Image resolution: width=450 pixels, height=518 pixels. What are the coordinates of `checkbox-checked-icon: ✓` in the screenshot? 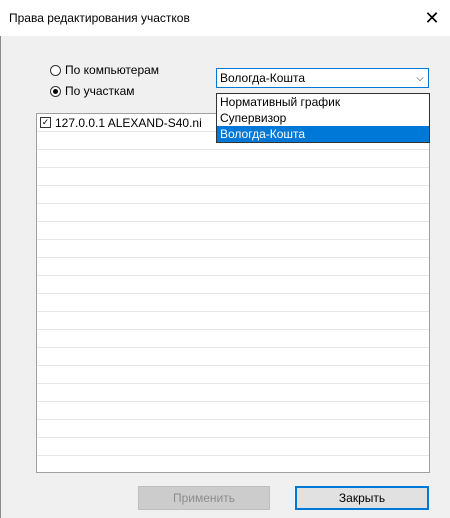 It's located at (45, 122).